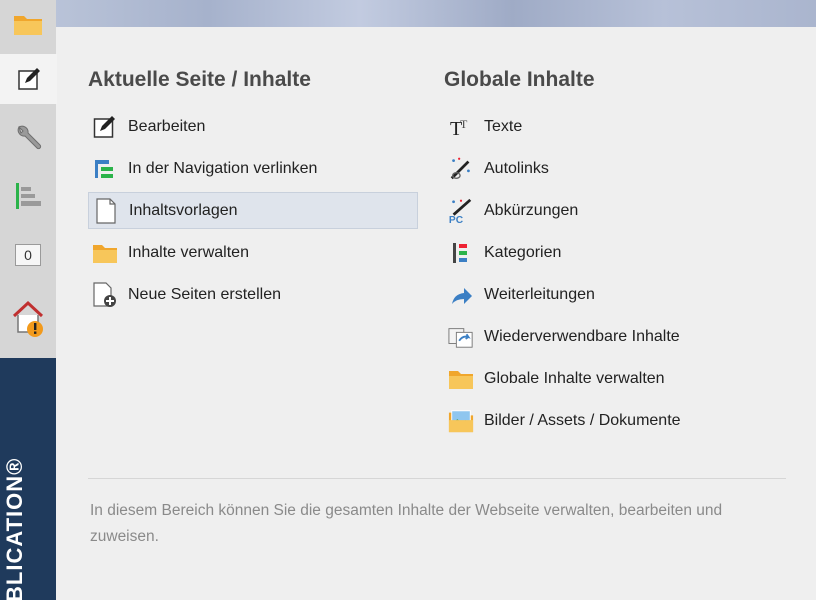  What do you see at coordinates (28, 479) in the screenshot?
I see `brand-panel: BLICATION®` at bounding box center [28, 479].